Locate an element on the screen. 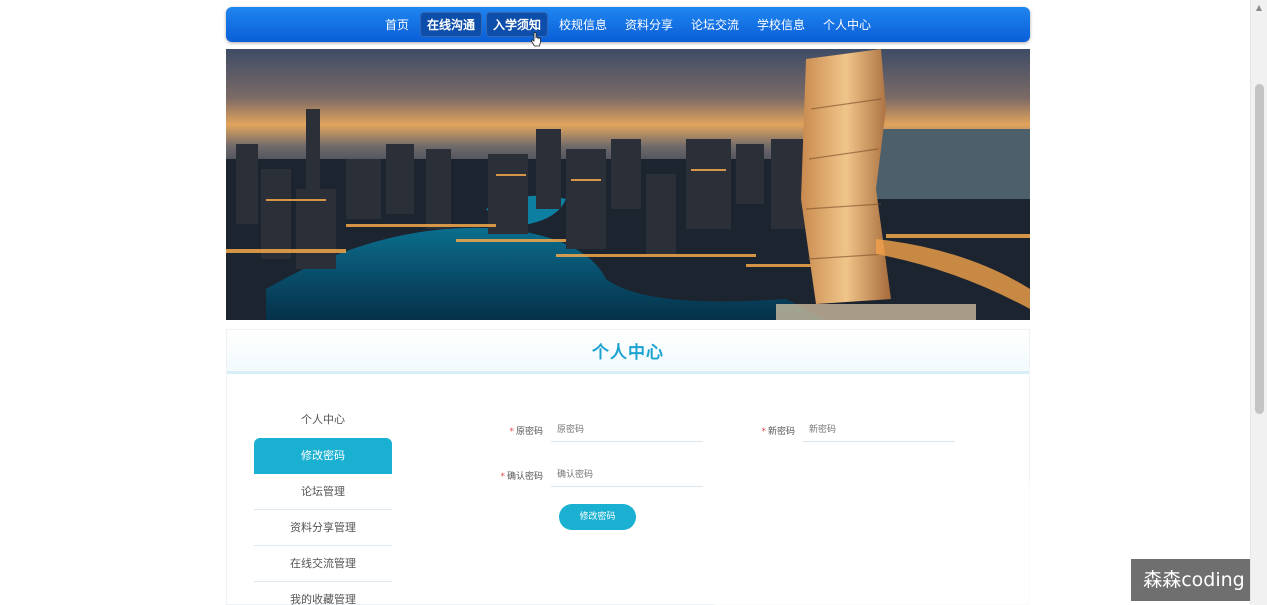 This screenshot has height=605, width=1267. old-password-label: * 原密码 is located at coordinates (520, 430).